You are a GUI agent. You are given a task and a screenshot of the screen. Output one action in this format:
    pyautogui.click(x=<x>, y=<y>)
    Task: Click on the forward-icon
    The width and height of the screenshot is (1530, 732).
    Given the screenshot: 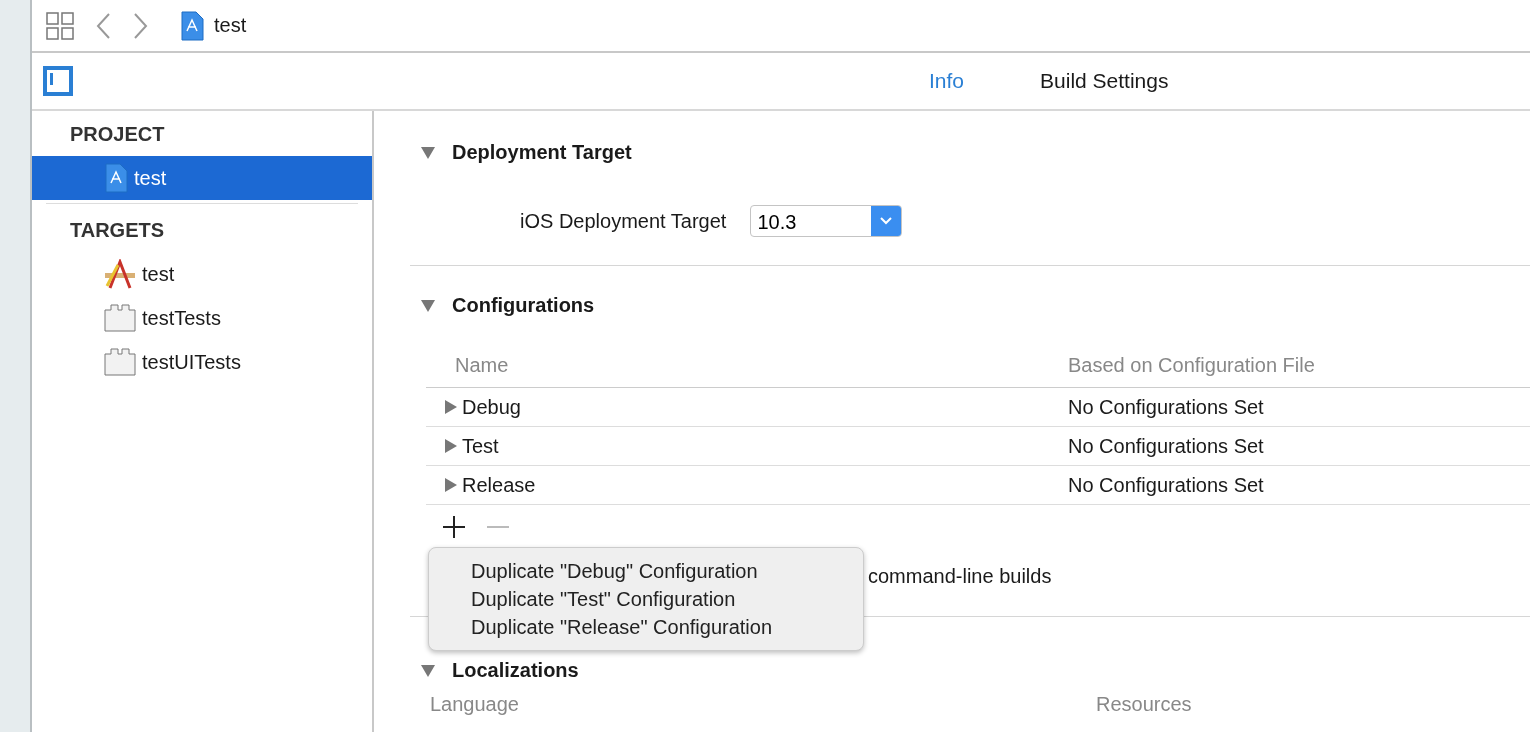 What is the action you would take?
    pyautogui.click(x=141, y=25)
    